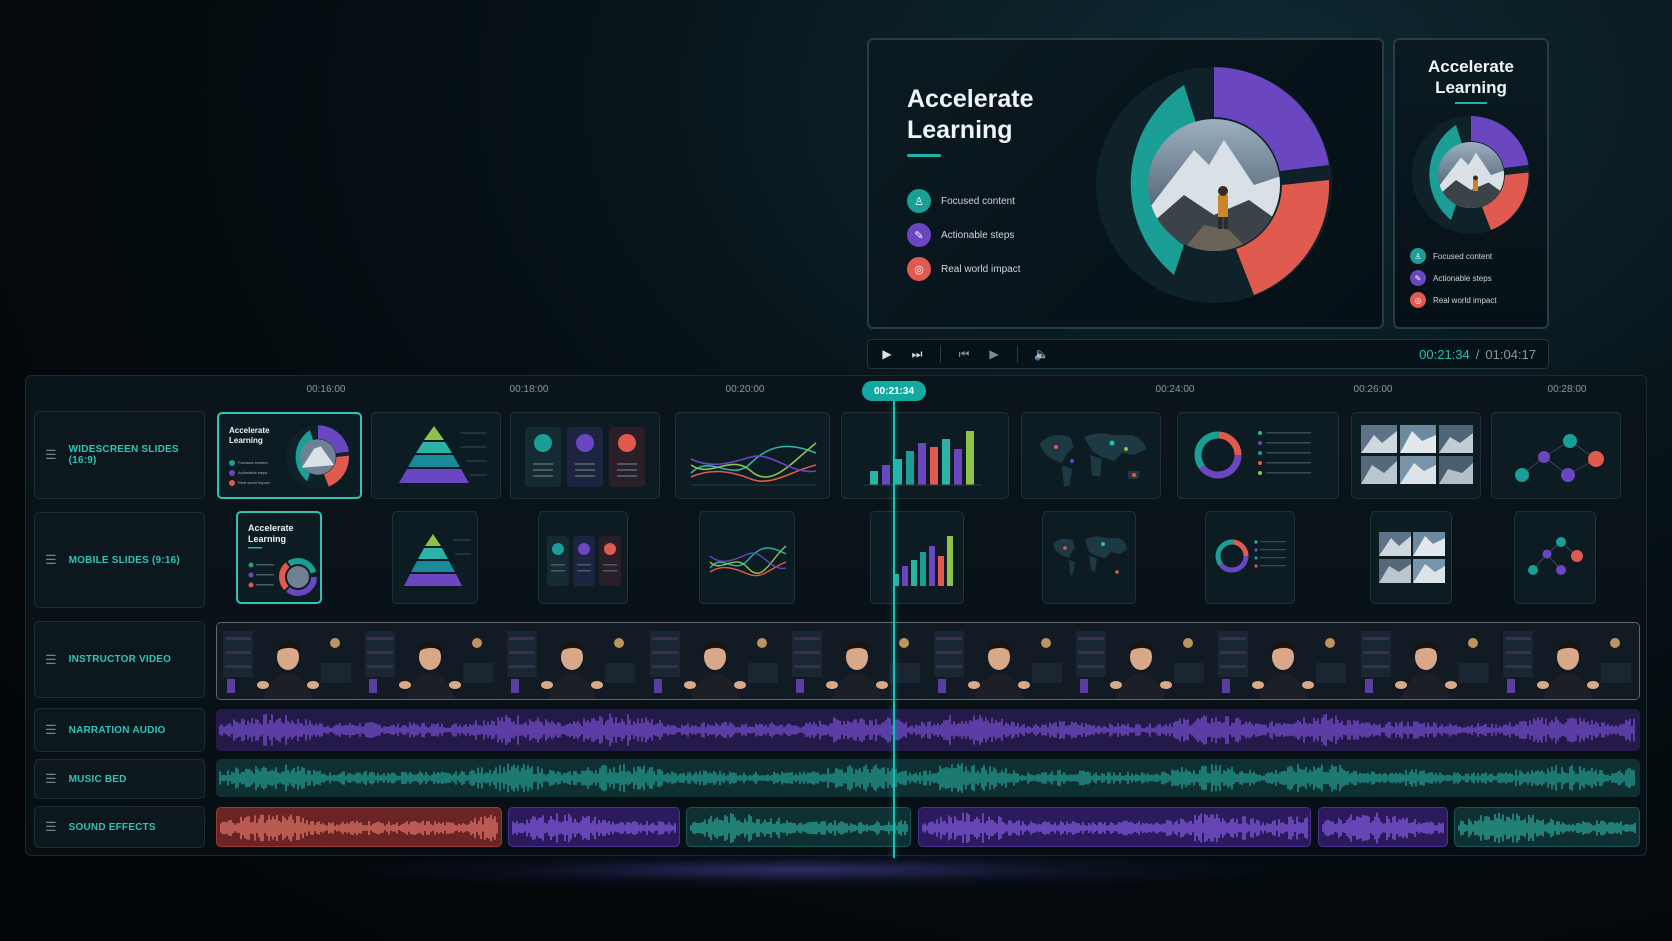 This screenshot has width=1672, height=941. I want to click on ruler-label: 00:24:00, so click(1175, 389).